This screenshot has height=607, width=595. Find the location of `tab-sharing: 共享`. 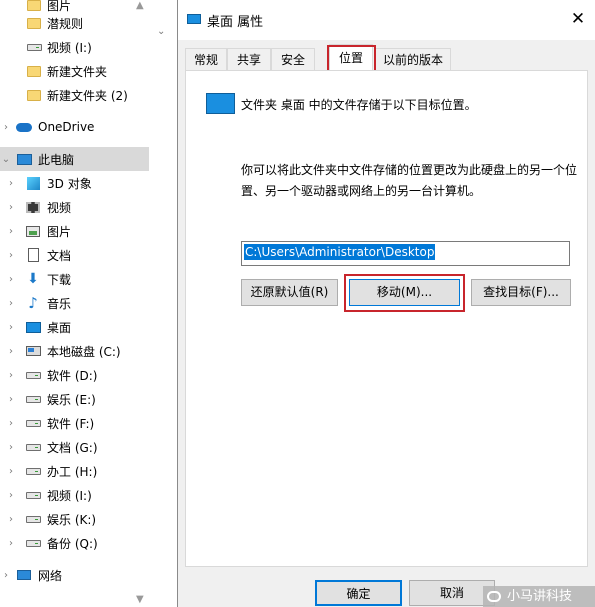

tab-sharing: 共享 is located at coordinates (249, 59).